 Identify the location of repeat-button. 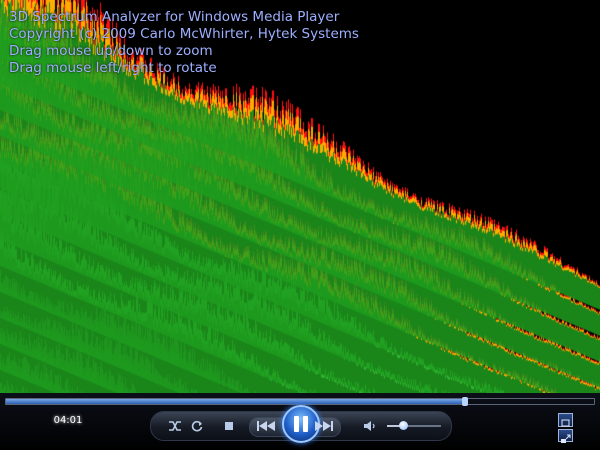
(197, 426).